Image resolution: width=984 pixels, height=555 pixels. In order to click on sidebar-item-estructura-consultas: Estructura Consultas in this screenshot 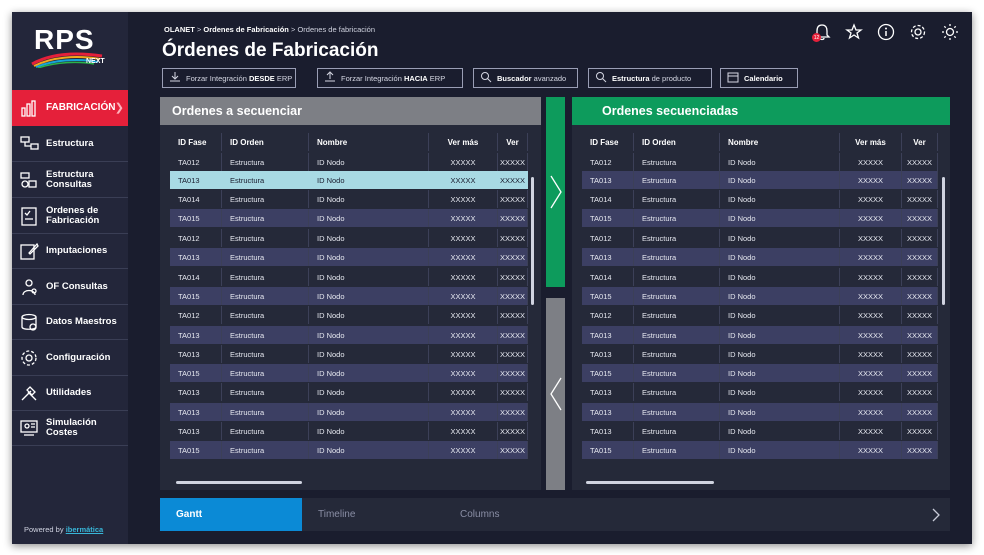, I will do `click(70, 180)`.